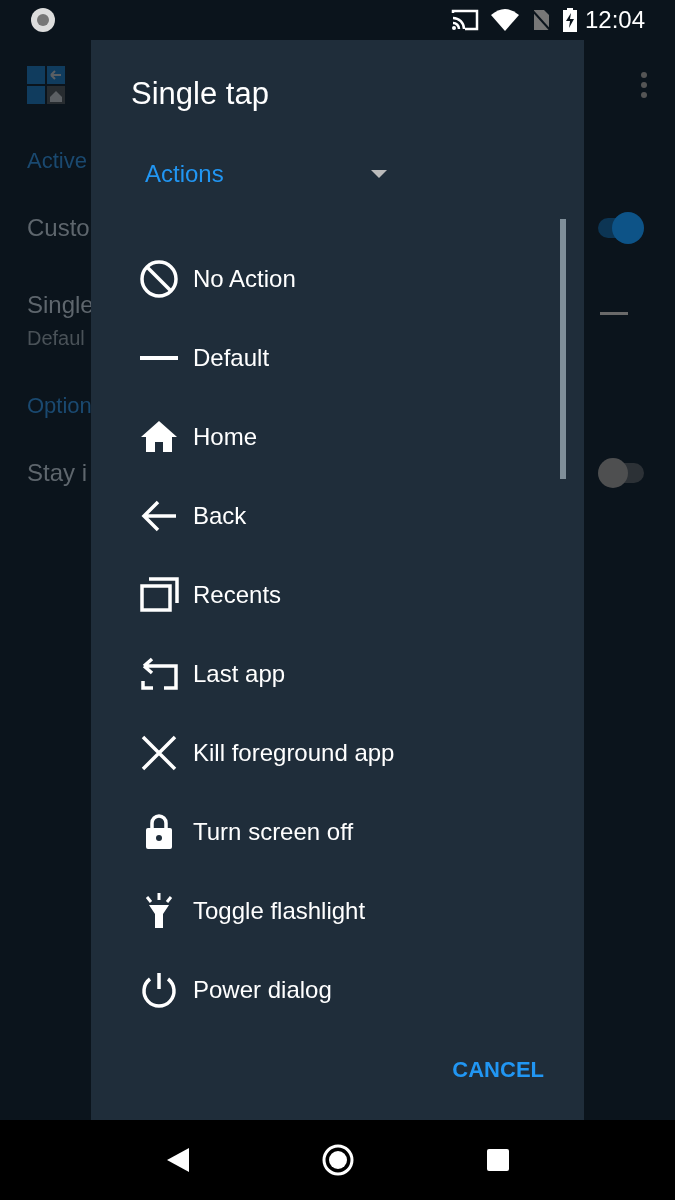  I want to click on no-entry-icon, so click(159, 278).